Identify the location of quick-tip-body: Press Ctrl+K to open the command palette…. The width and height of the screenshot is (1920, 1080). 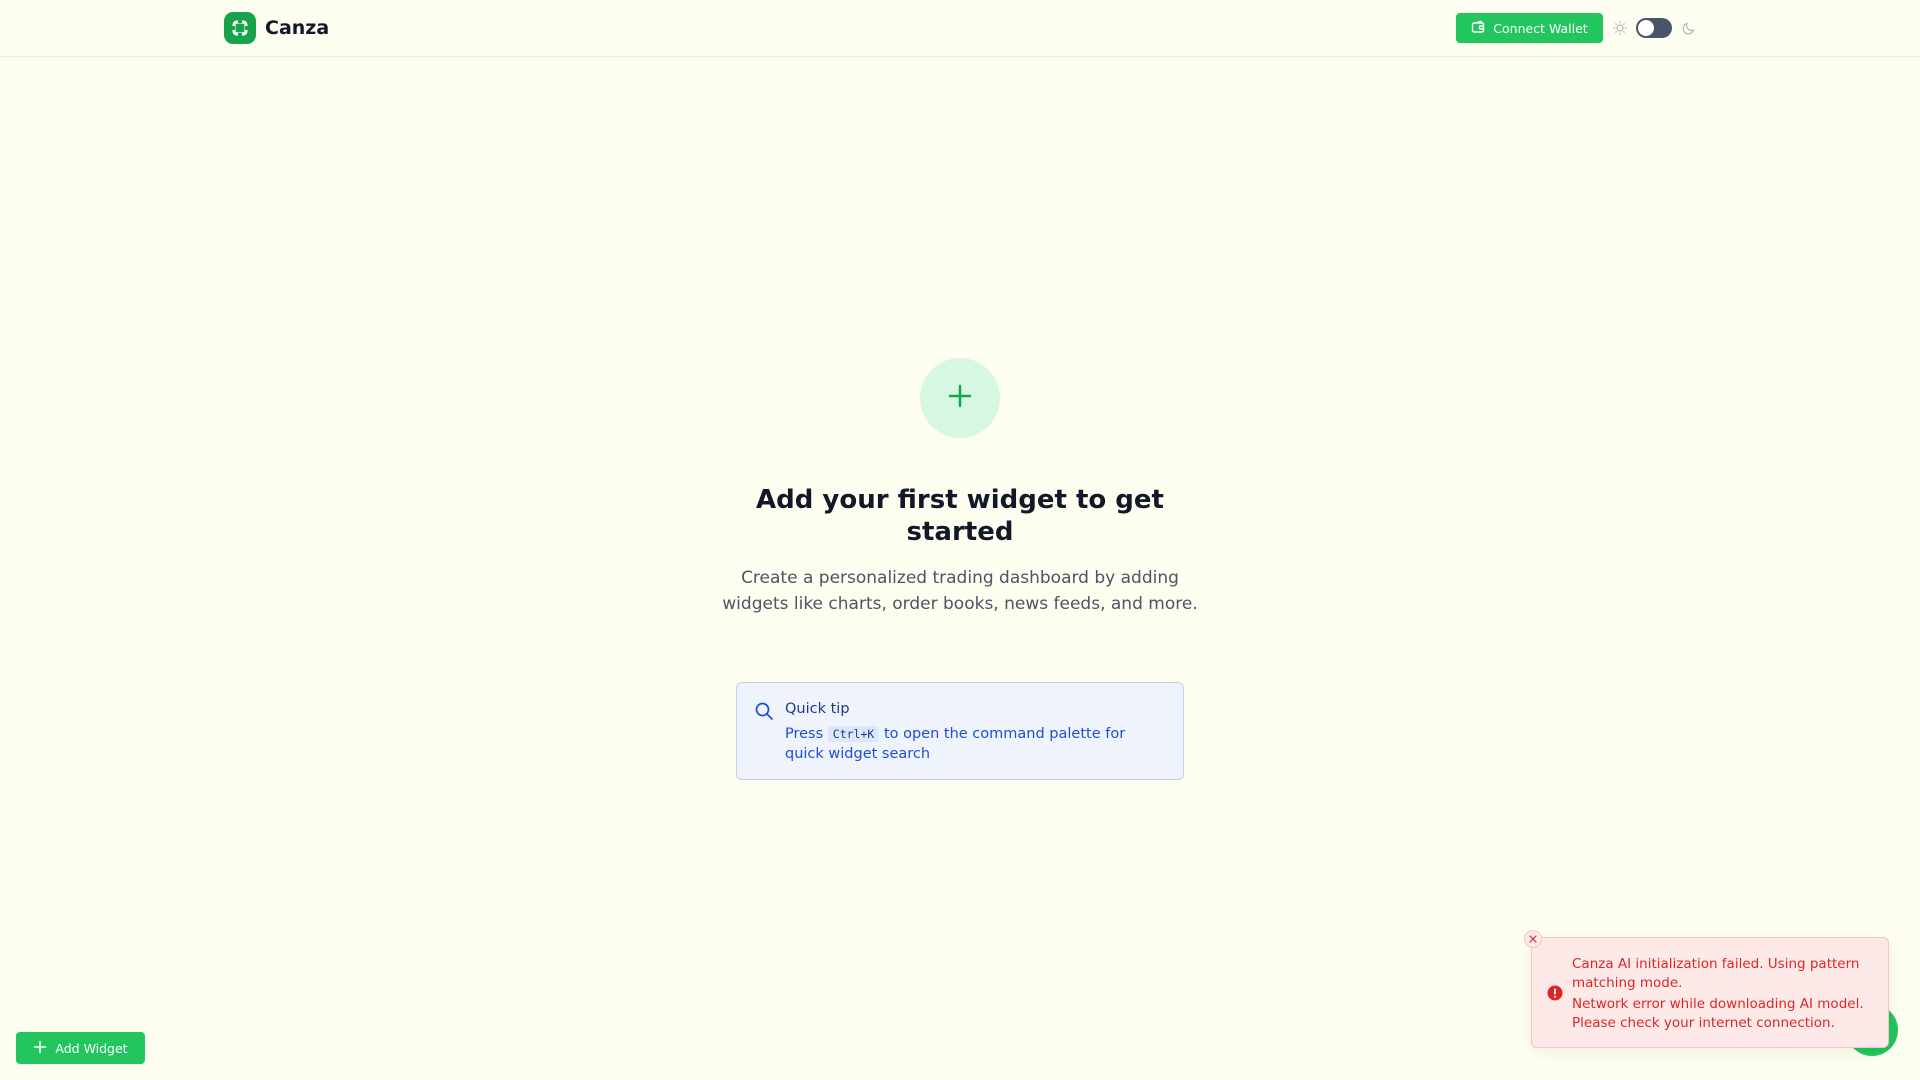
(975, 744).